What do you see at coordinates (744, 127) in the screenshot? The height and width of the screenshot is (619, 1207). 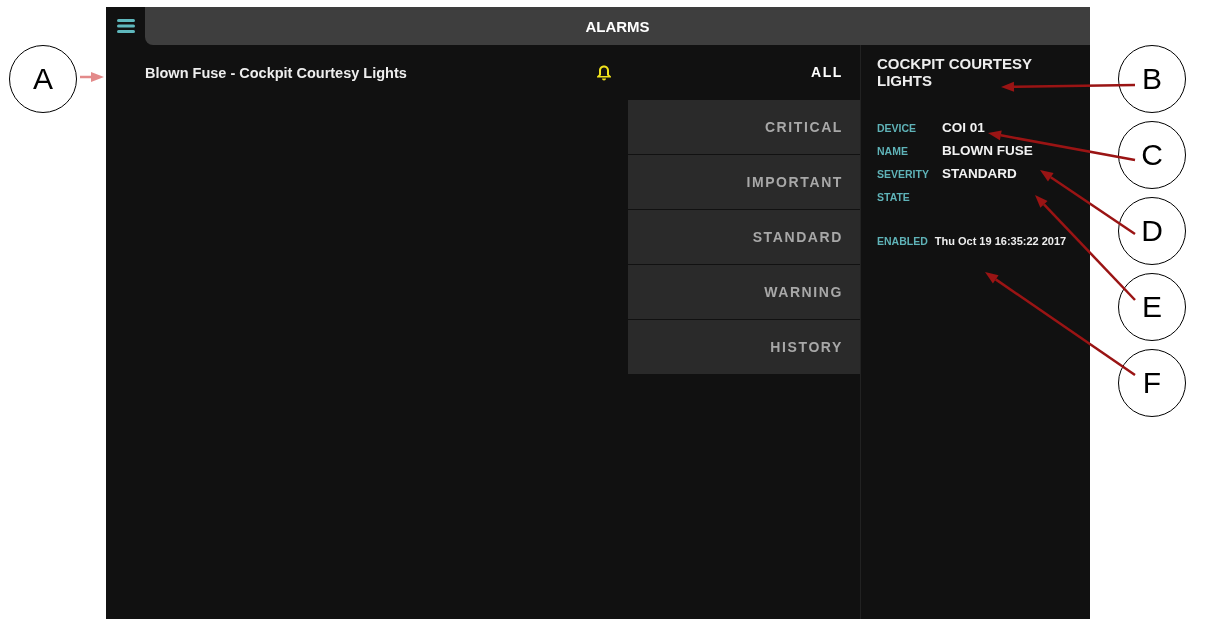 I see `filter-tab: CRITICAL` at bounding box center [744, 127].